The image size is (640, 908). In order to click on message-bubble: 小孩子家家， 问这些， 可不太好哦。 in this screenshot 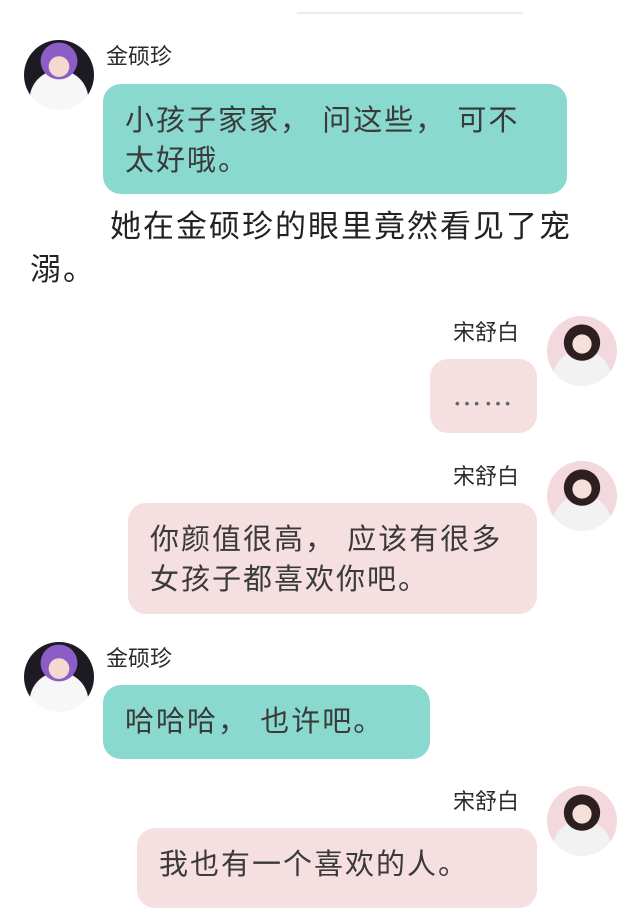, I will do `click(335, 139)`.